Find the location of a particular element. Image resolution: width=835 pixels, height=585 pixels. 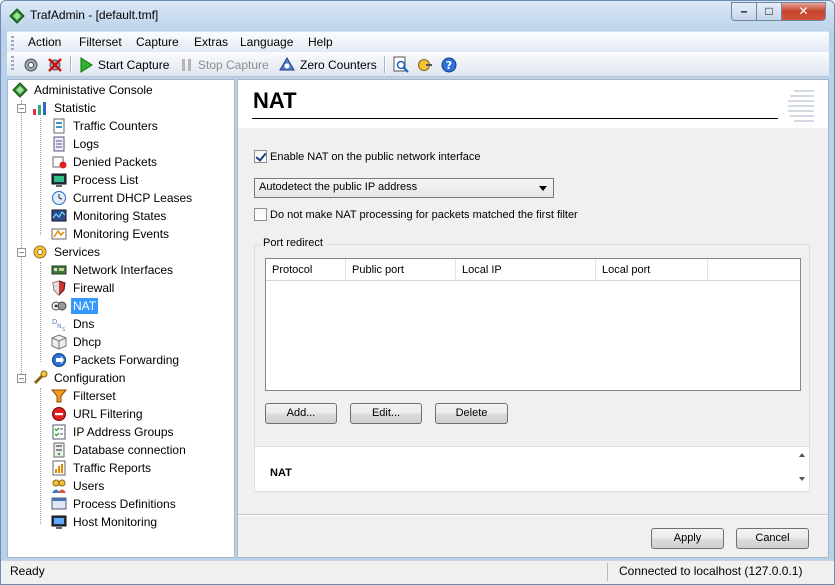

scroll-down-icon is located at coordinates (802, 479).